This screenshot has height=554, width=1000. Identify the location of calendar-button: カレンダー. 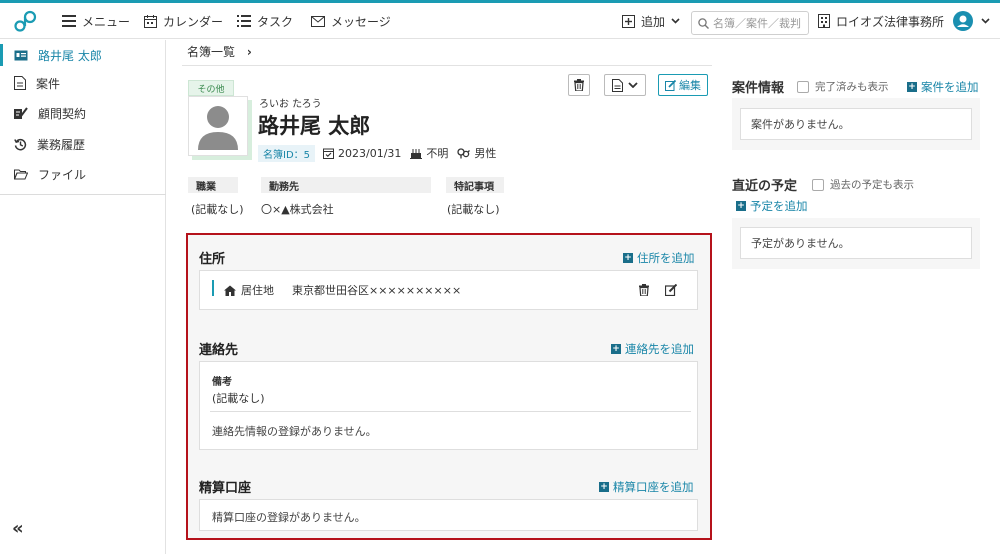
(183, 21).